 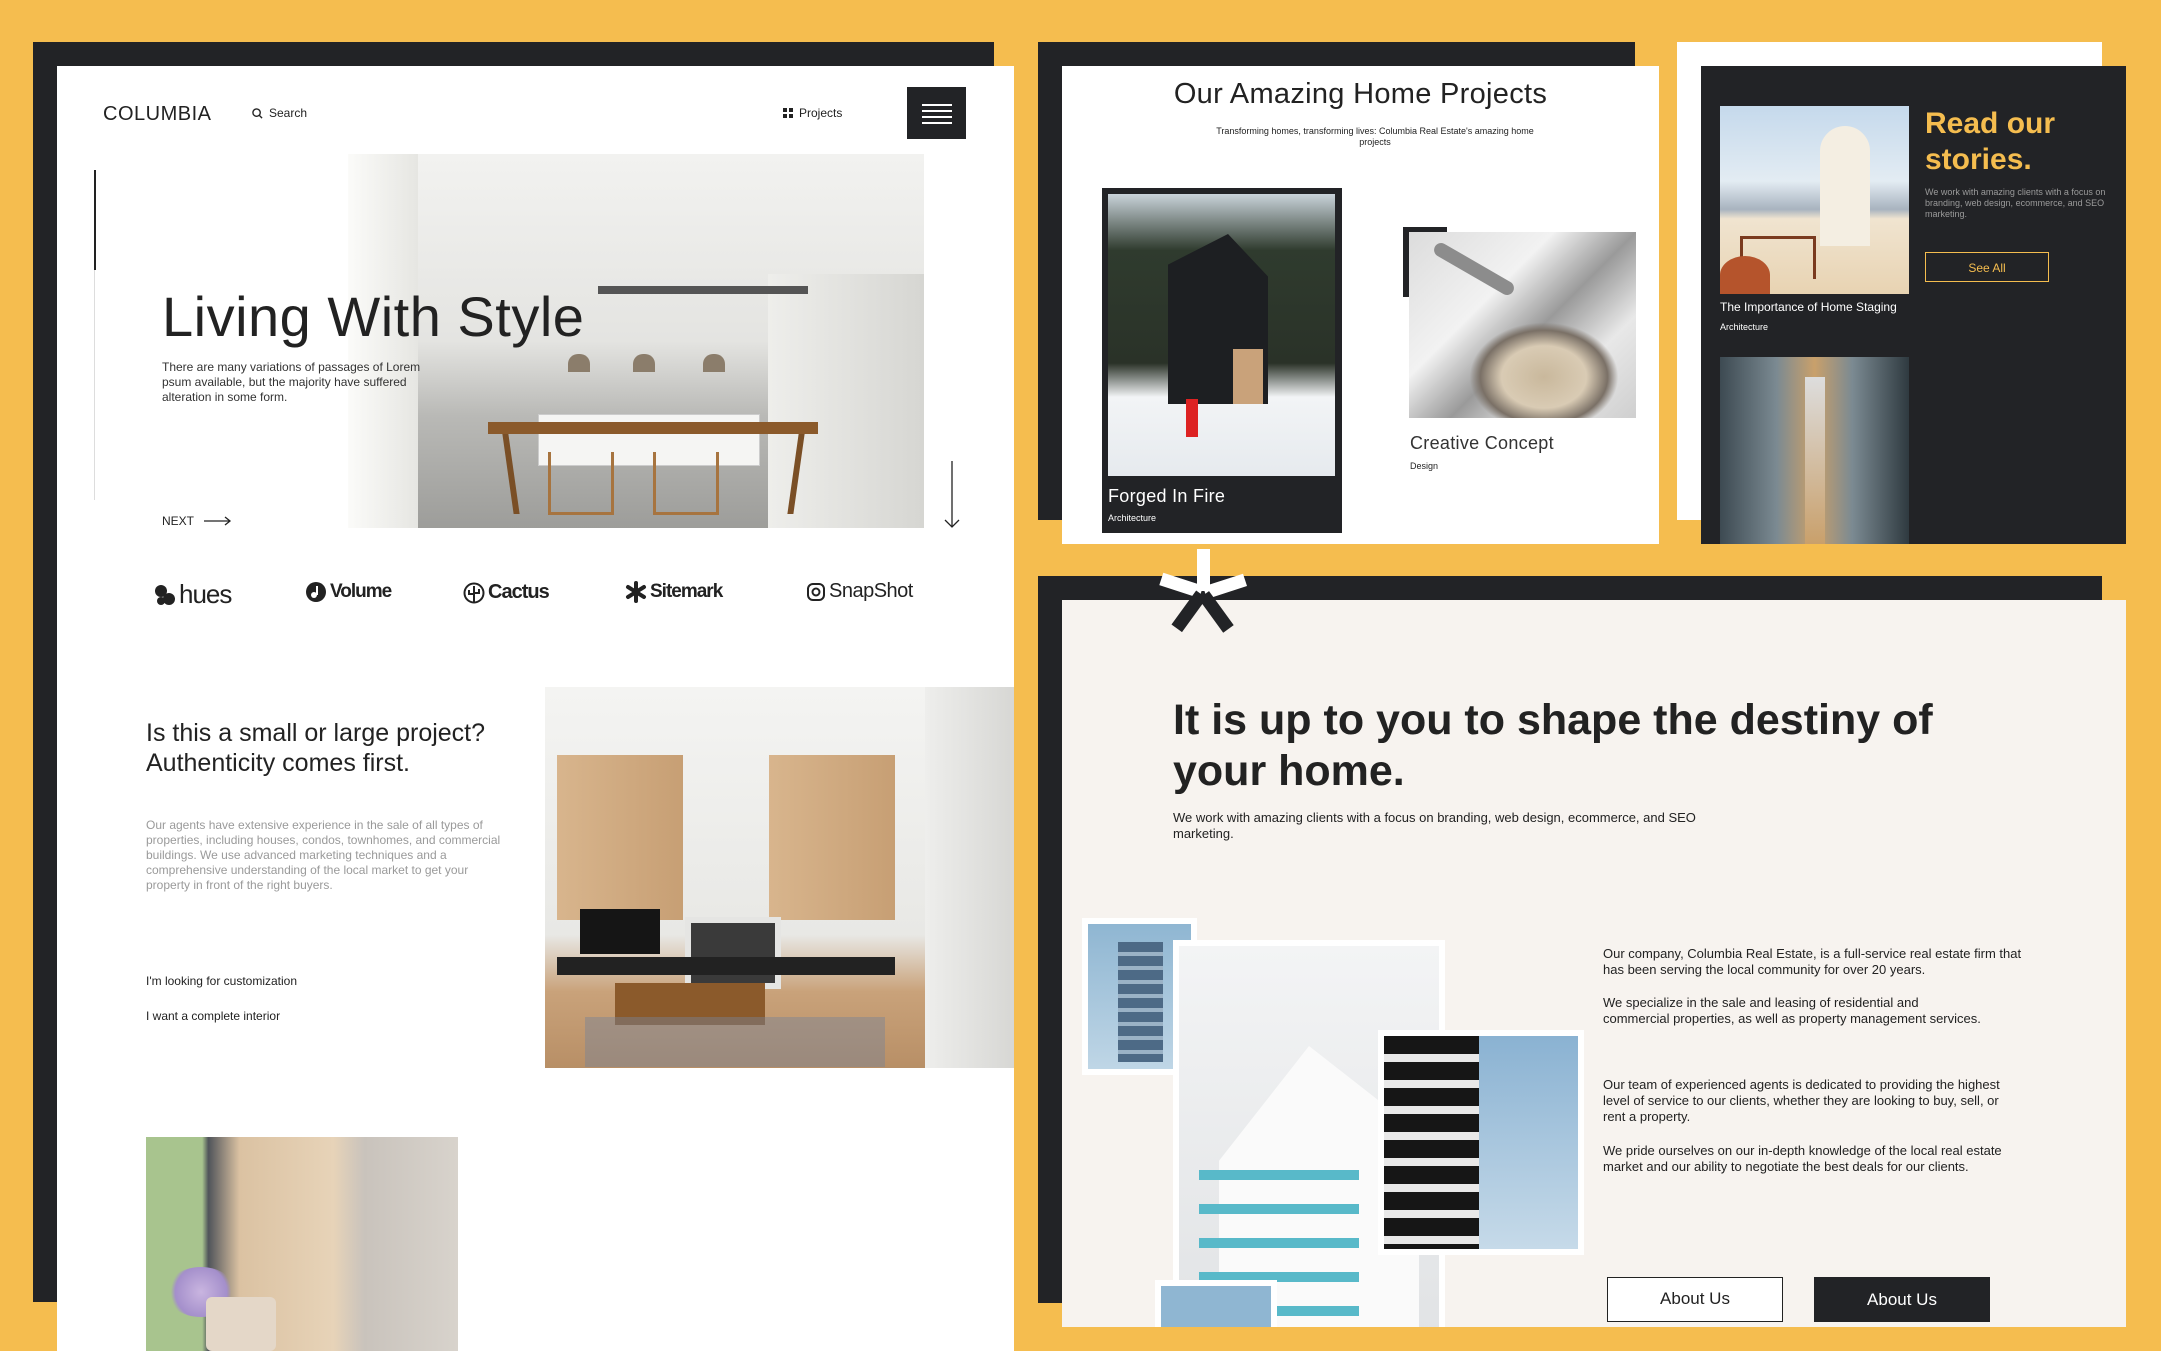 I want to click on brand-cactus: Cactus, so click(x=506, y=592).